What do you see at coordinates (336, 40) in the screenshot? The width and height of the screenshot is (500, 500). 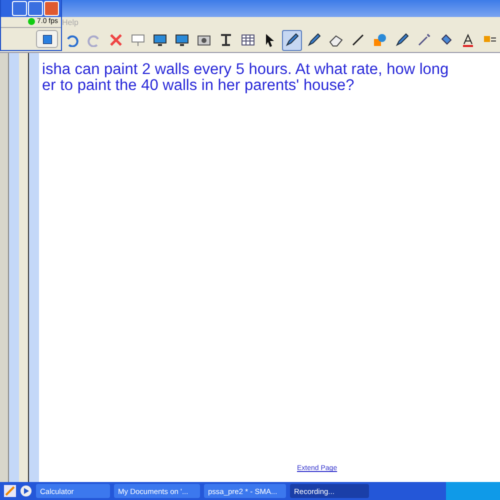 I see `eraser-icon` at bounding box center [336, 40].